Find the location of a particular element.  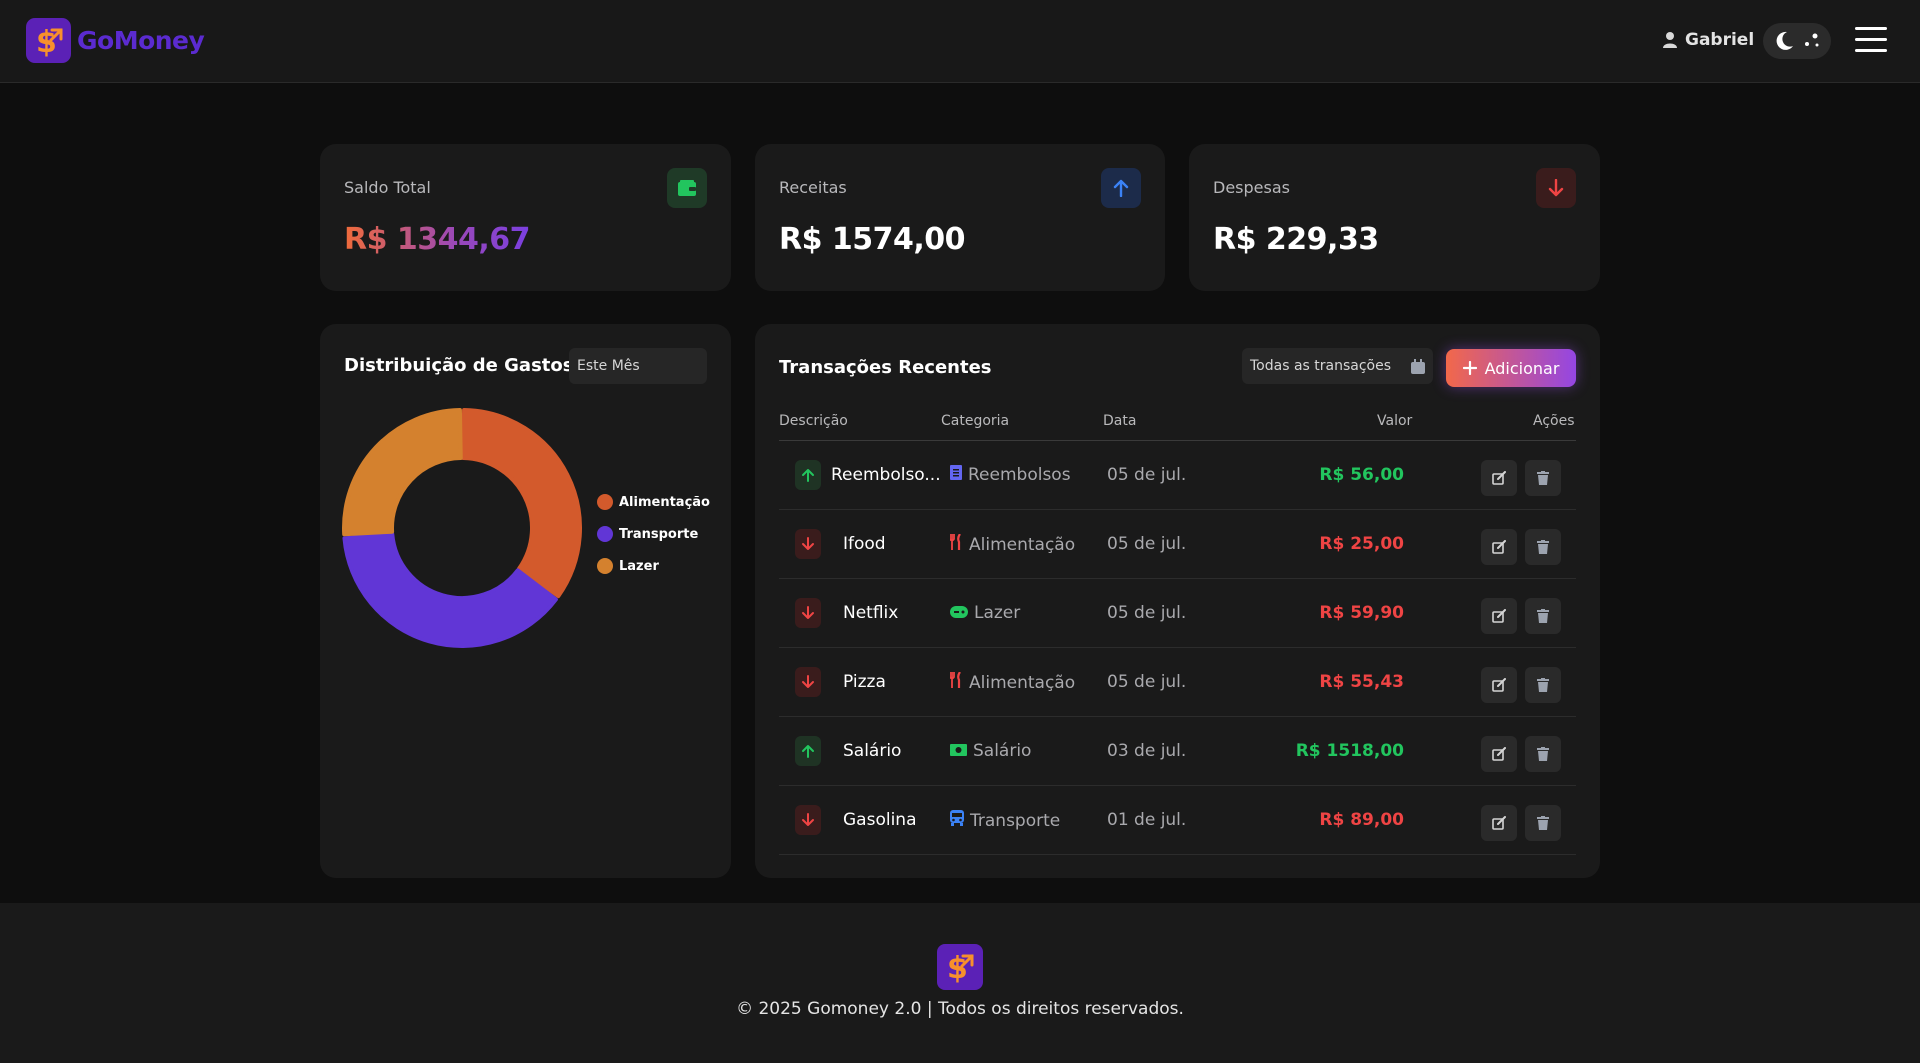

transaction-description: Salário is located at coordinates (872, 751).